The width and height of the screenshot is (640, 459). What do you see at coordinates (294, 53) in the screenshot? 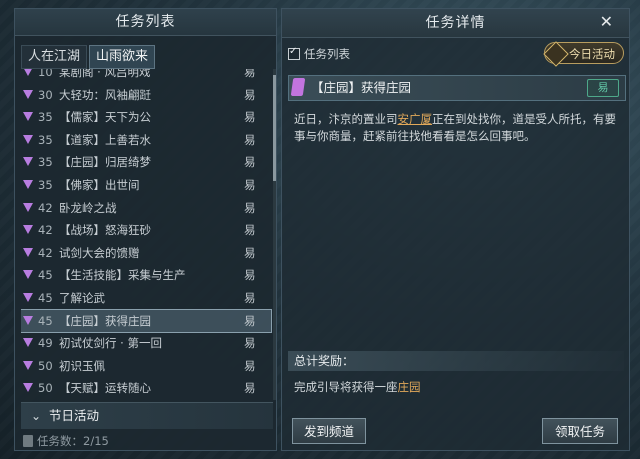
I see `checkbox-icon` at bounding box center [294, 53].